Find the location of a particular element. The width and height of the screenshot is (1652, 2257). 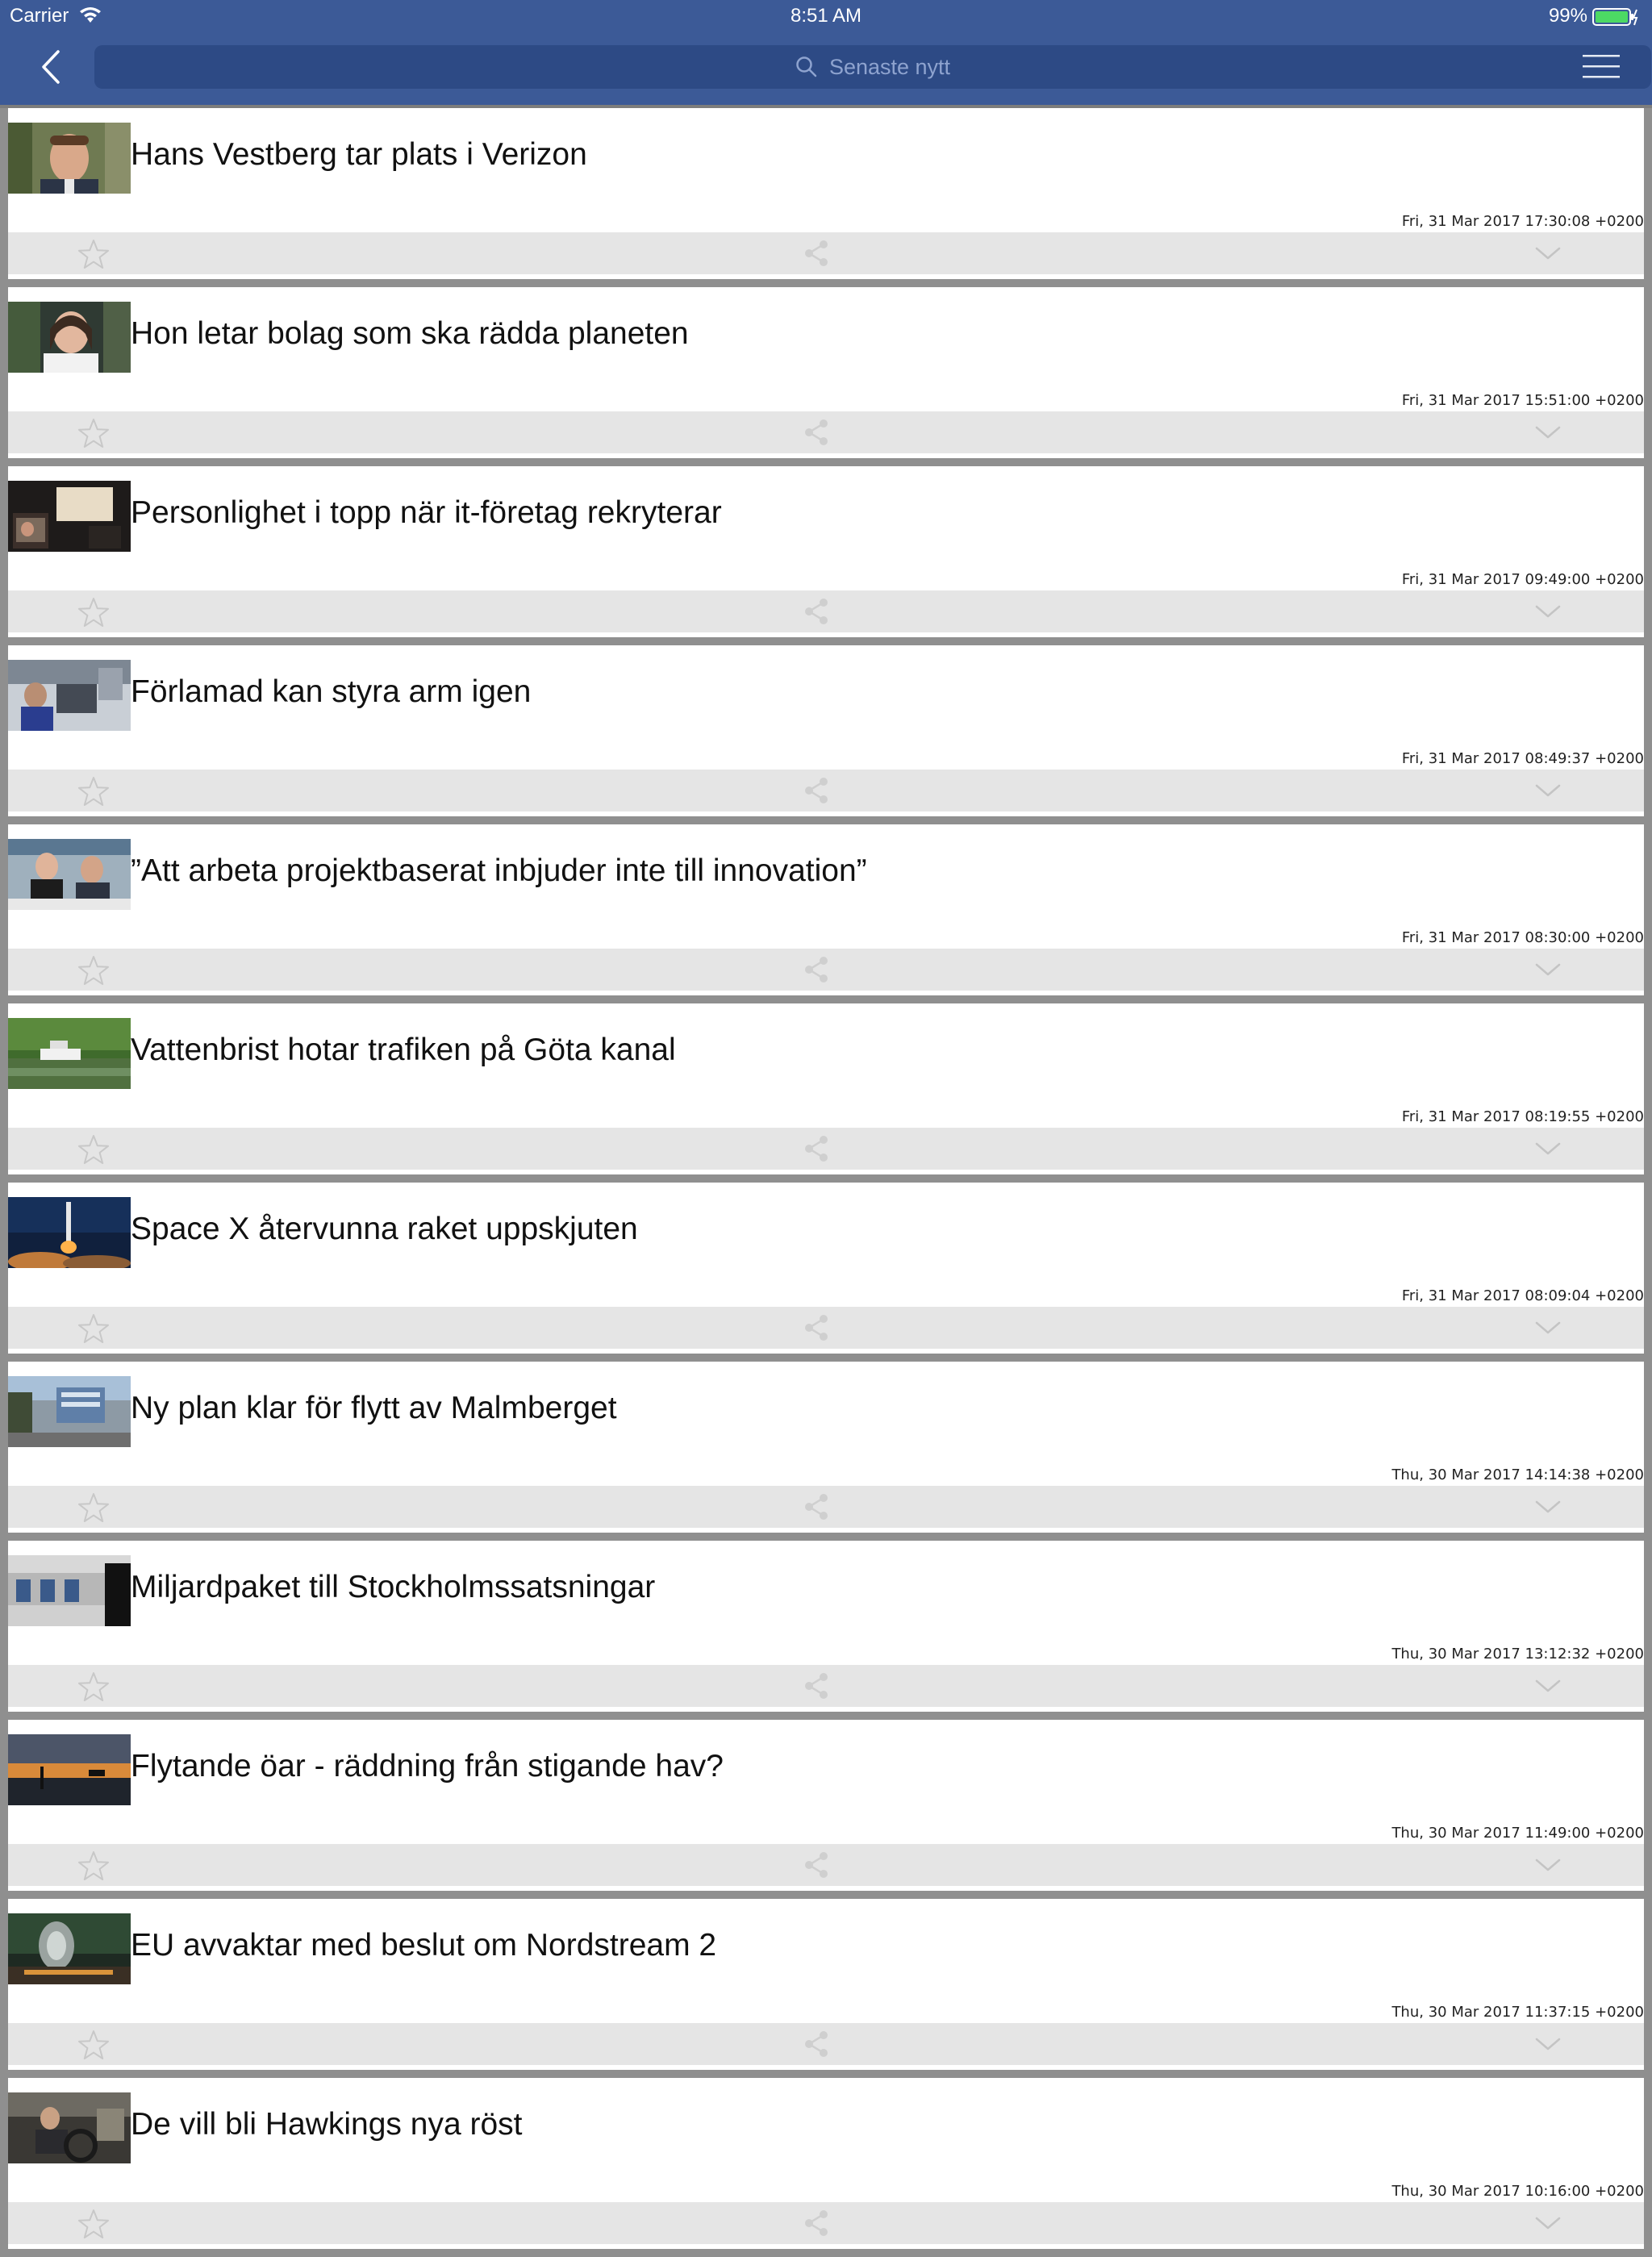

article-date: Fri, 31 Mar 2017 09:49:00 +0200 is located at coordinates (1523, 579).